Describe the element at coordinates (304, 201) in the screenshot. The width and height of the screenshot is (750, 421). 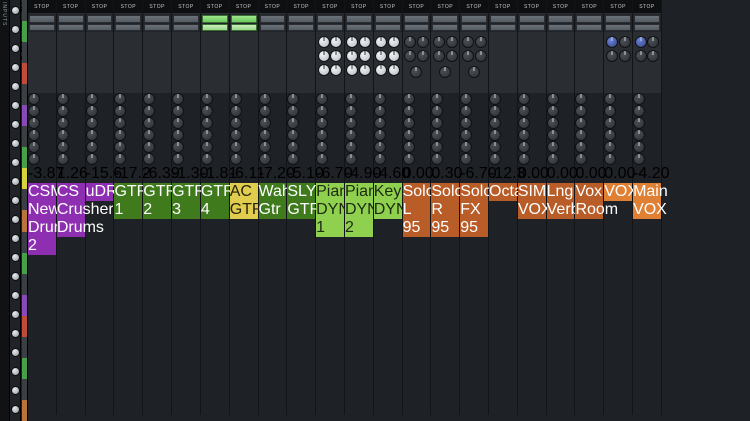
I see `channel-name: SLY GTR` at that location.